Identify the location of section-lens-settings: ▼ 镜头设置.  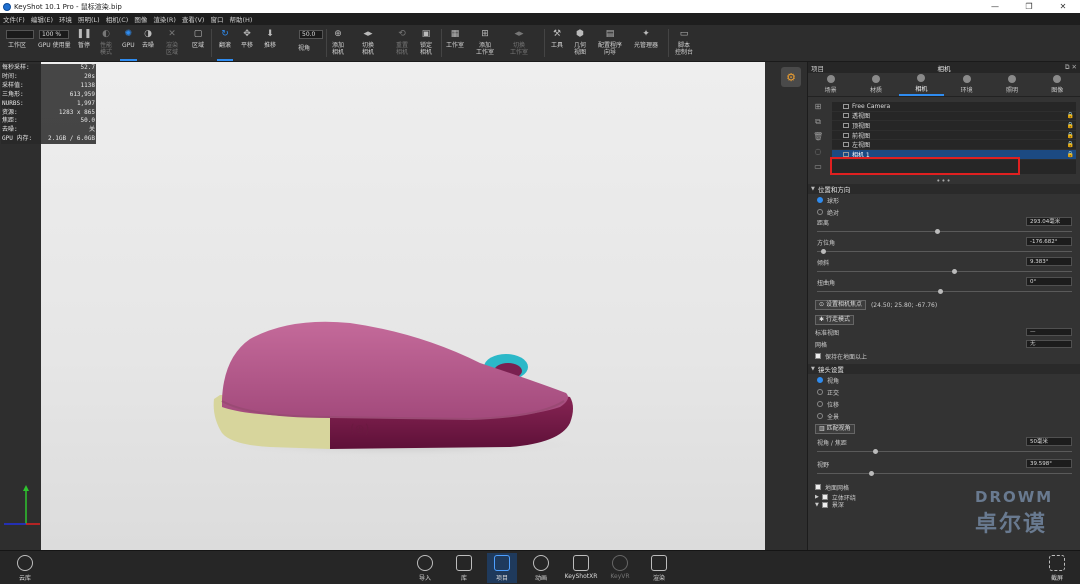
(944, 369).